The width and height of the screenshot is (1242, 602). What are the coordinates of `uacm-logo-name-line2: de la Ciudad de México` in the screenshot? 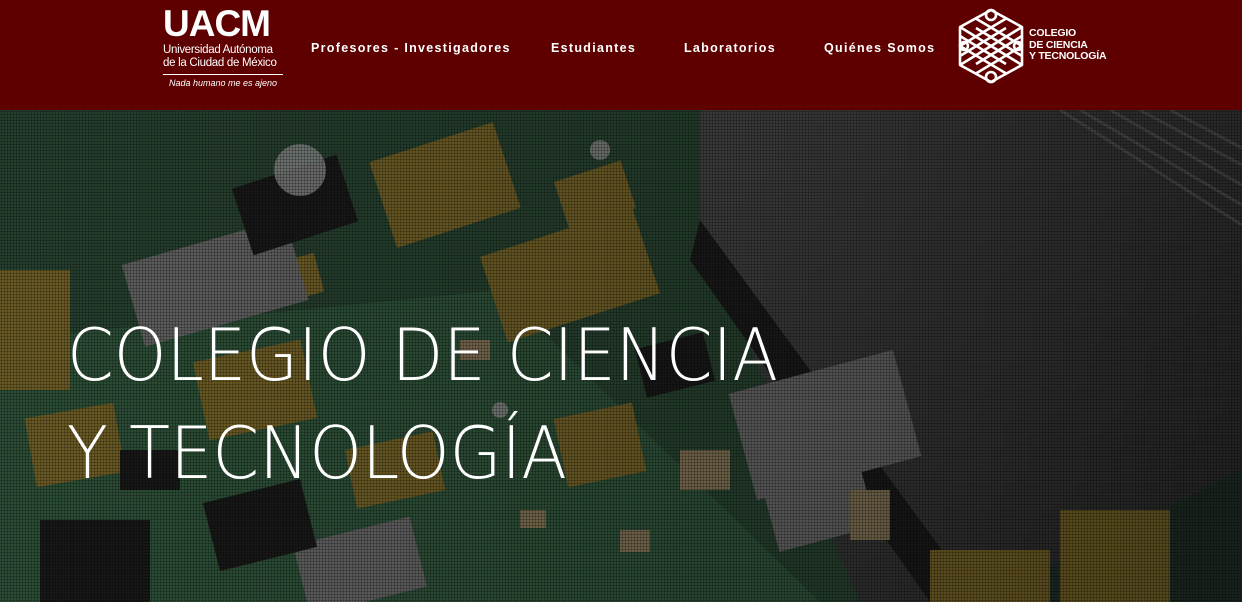 It's located at (220, 63).